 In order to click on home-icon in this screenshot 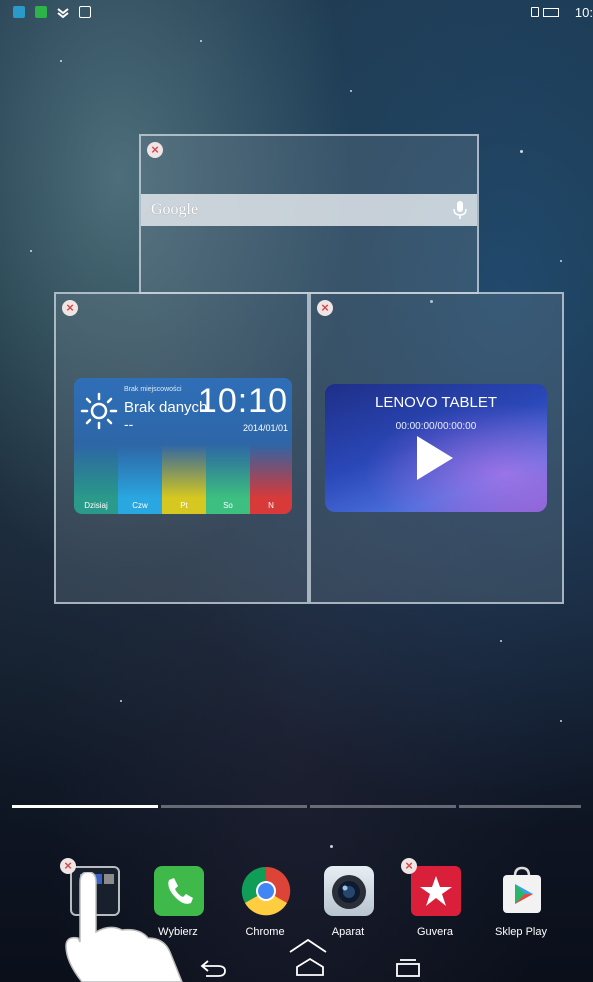, I will do `click(310, 967)`.